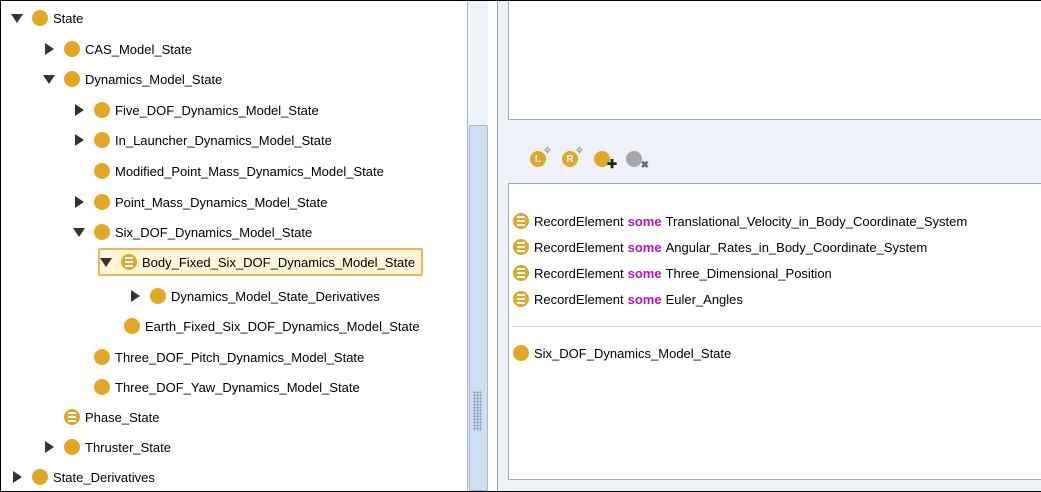 This screenshot has width=1041, height=492. I want to click on tree-node-cas-model-state: CAS_Model_State, so click(117, 49).